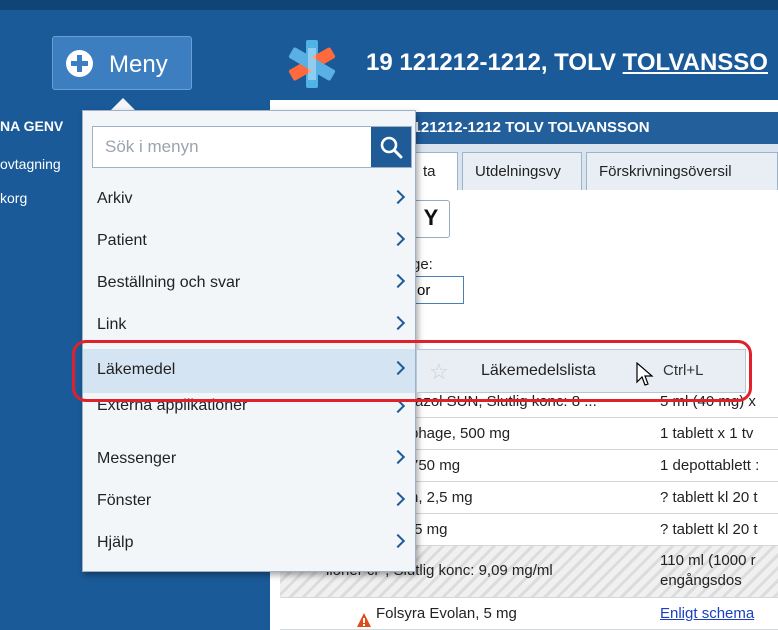 Image resolution: width=778 pixels, height=630 pixels. Describe the element at coordinates (429, 529) in the screenshot. I see `drug-name: ,5 mg` at that location.